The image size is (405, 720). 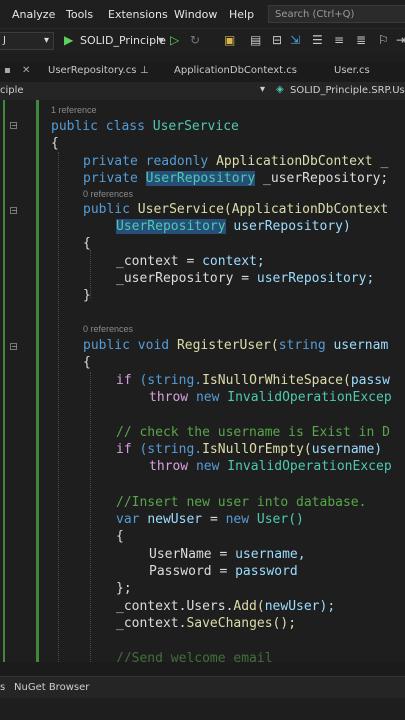 I want to click on tab-user: User.cs, so click(x=352, y=70).